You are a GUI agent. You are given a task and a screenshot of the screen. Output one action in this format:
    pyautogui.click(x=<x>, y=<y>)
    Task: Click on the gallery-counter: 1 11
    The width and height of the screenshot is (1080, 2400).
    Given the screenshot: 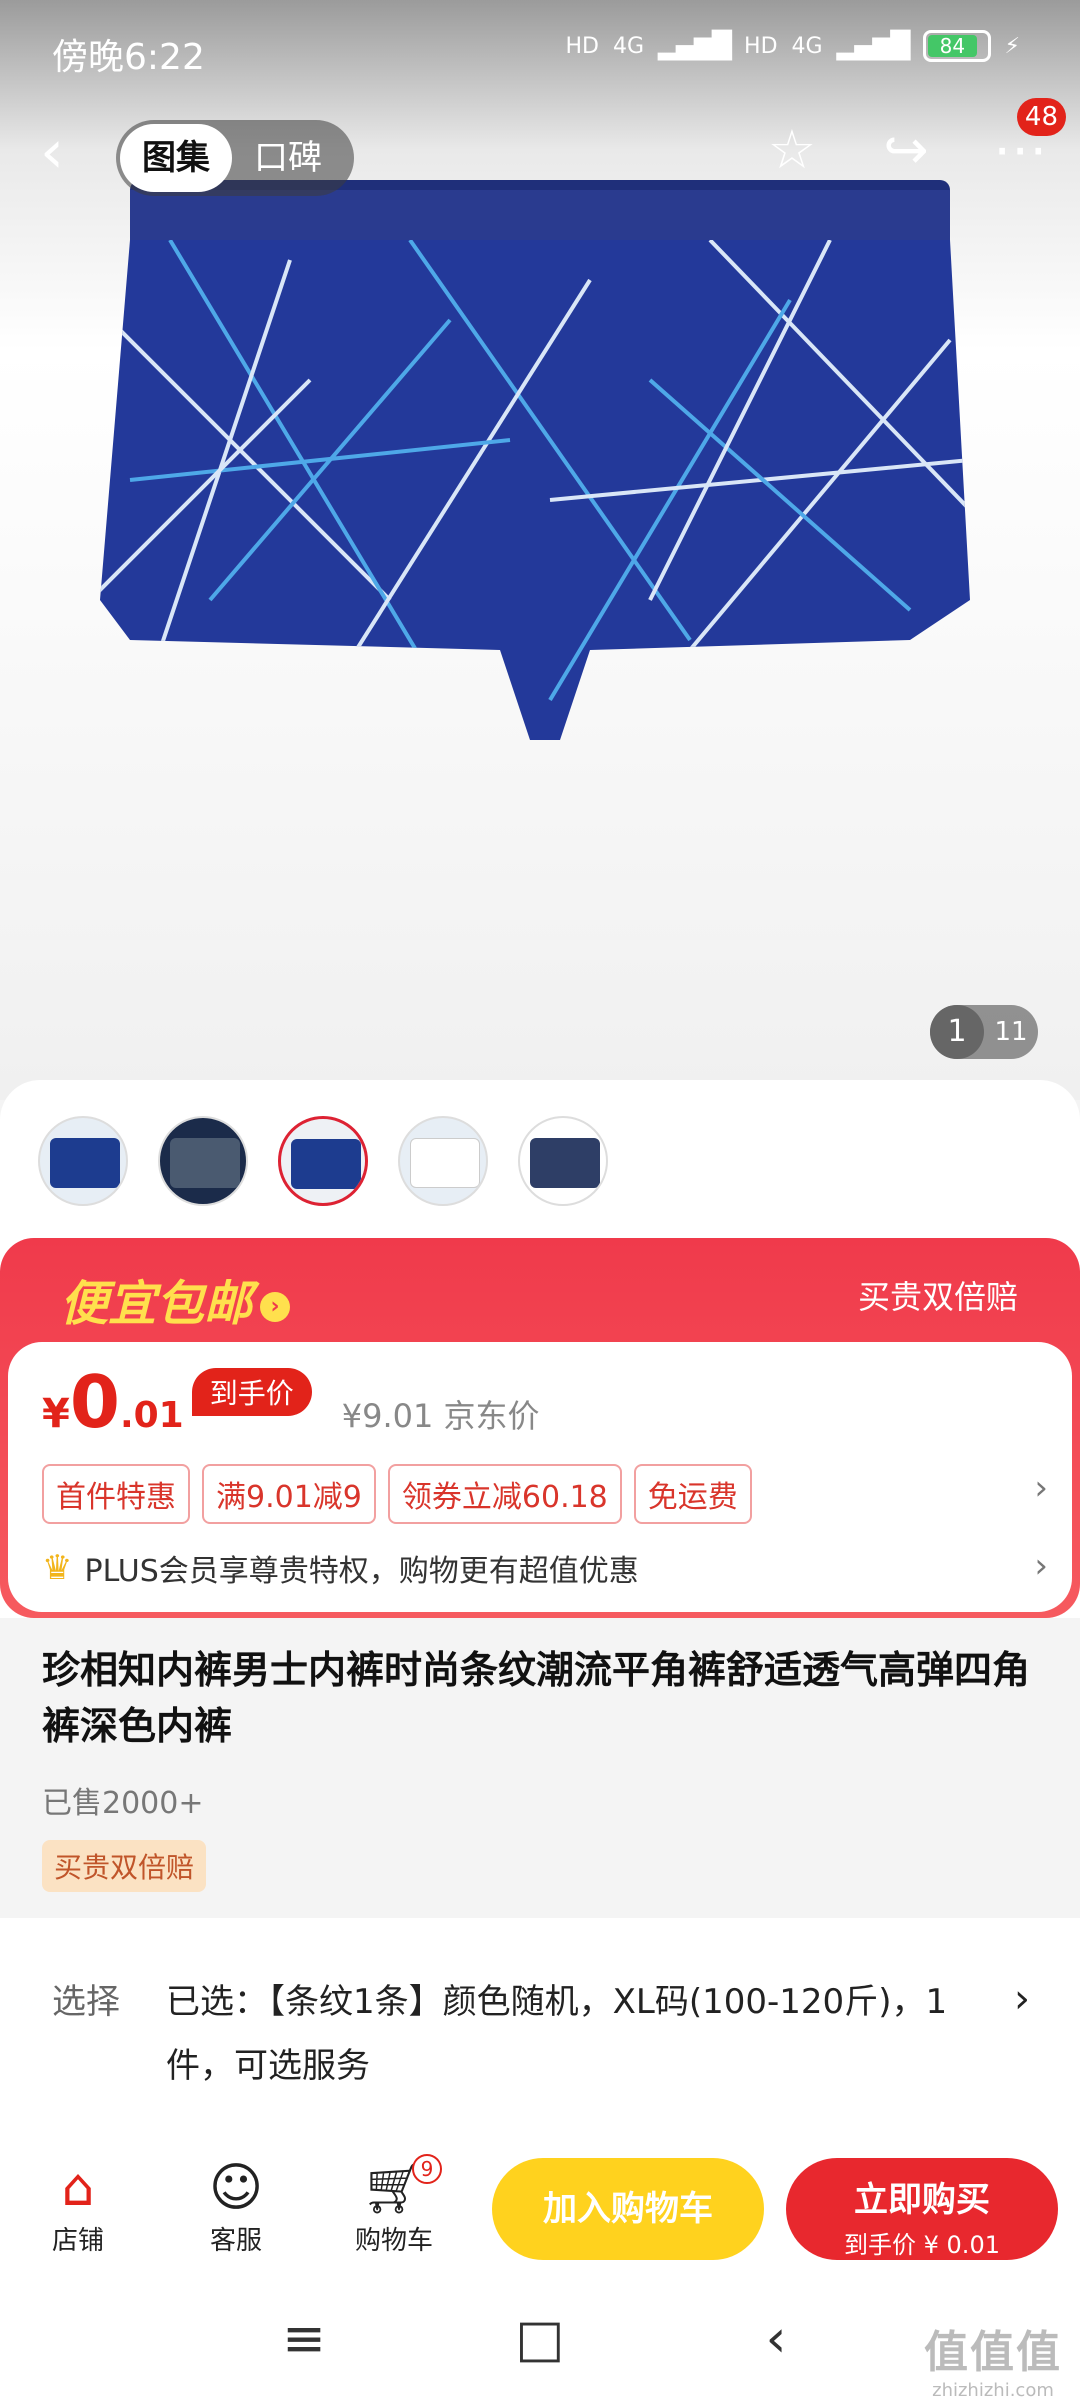 What is the action you would take?
    pyautogui.click(x=984, y=1032)
    